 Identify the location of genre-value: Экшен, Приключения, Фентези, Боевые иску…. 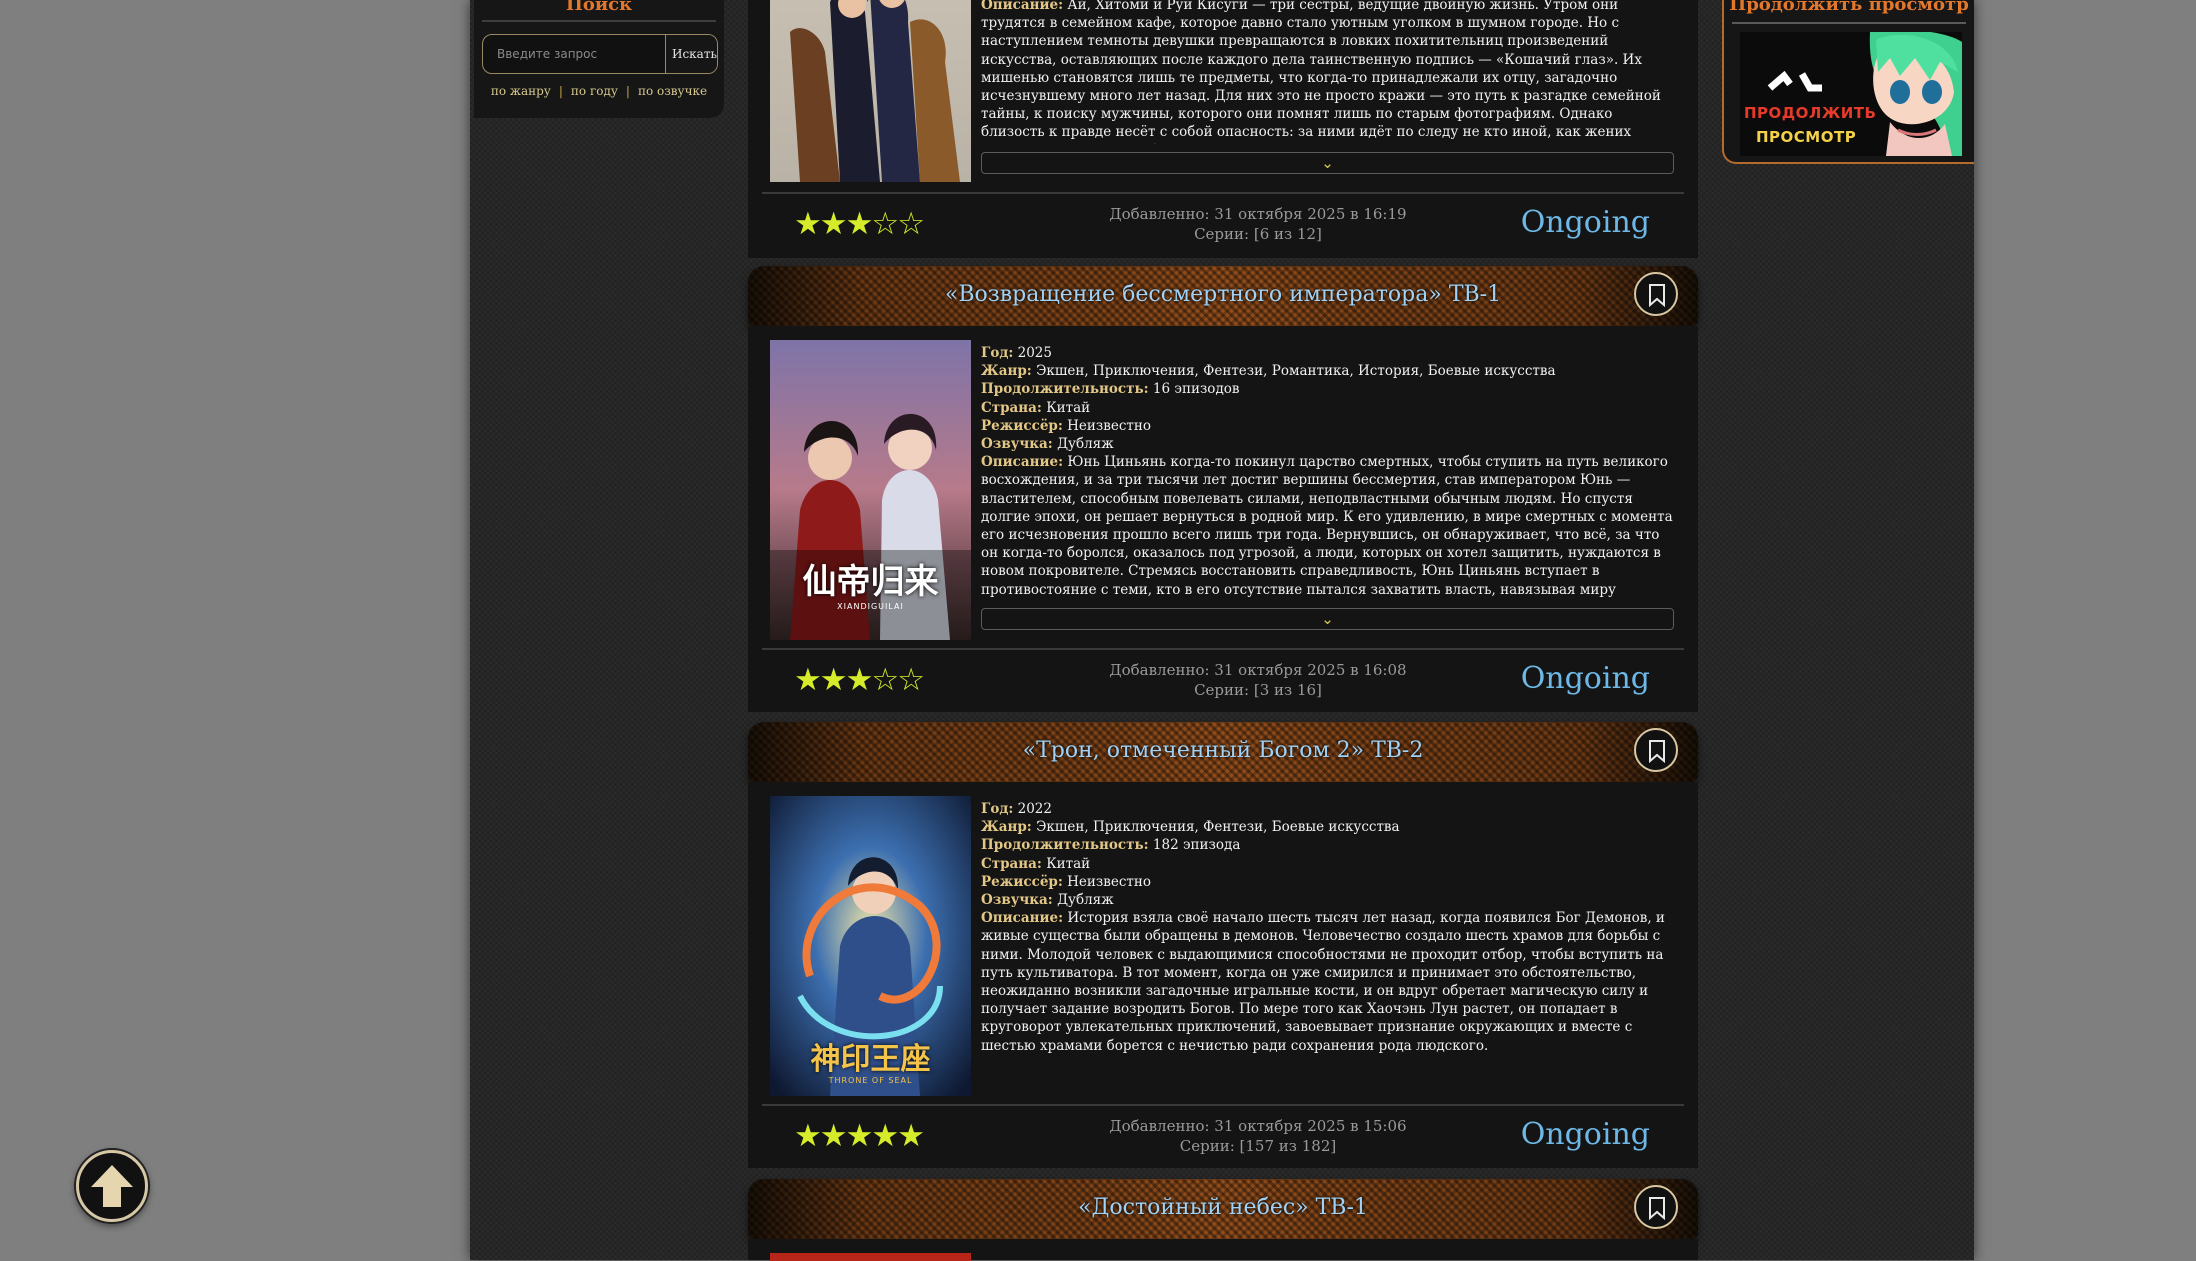
(1218, 827).